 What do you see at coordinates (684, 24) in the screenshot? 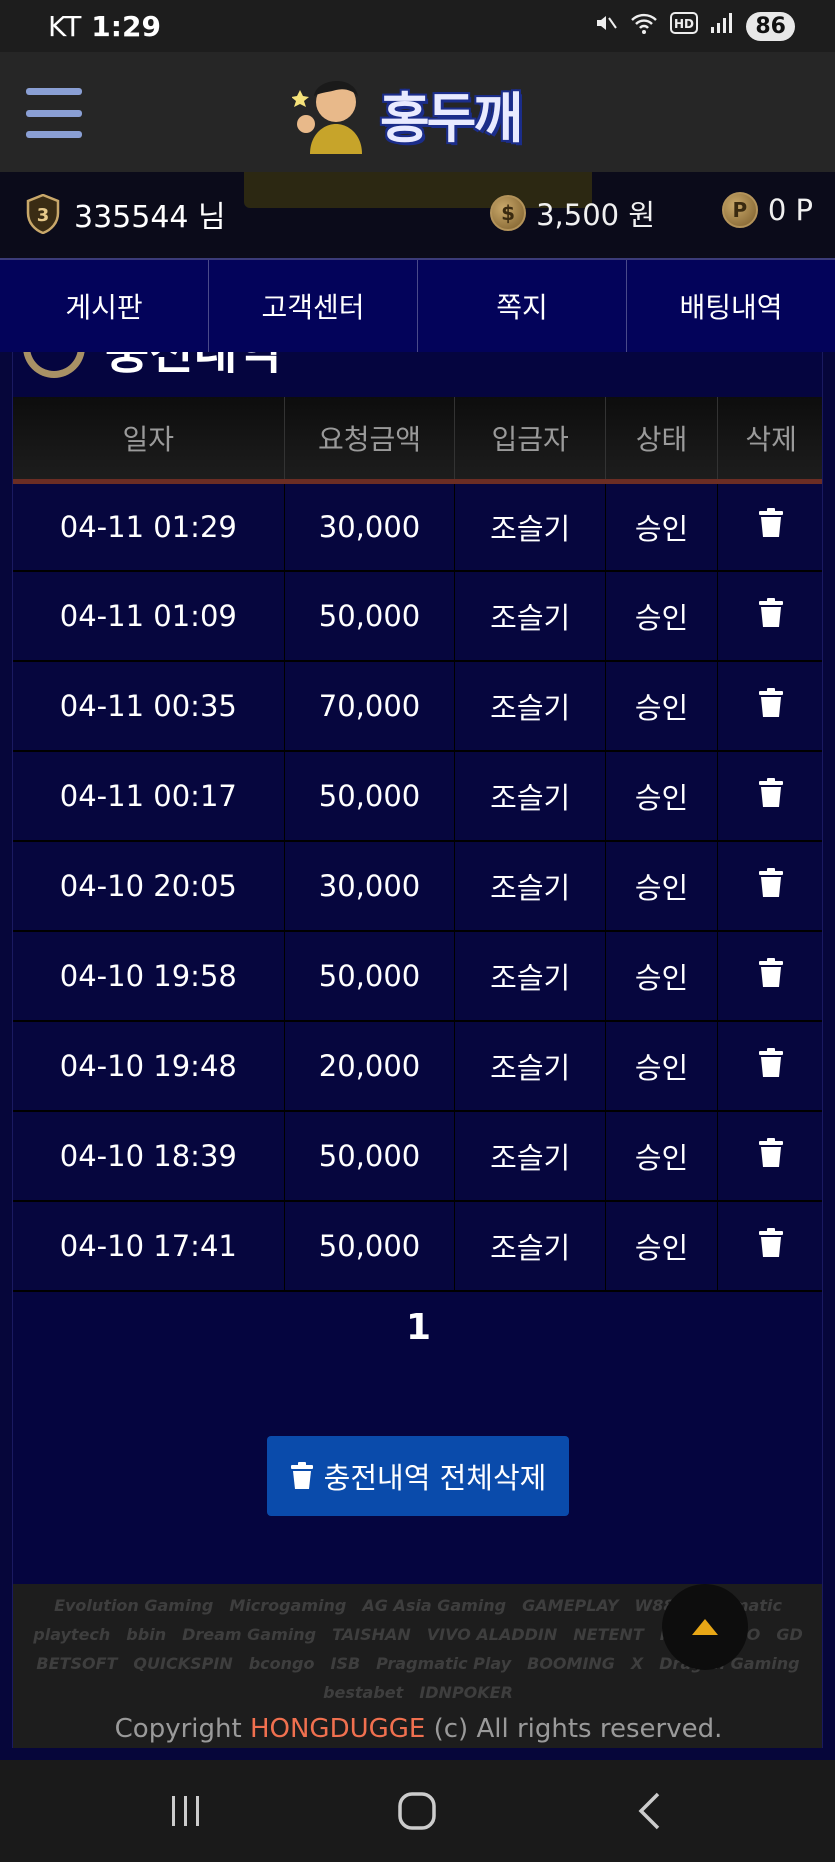
I see `svg-text: HD` at bounding box center [684, 24].